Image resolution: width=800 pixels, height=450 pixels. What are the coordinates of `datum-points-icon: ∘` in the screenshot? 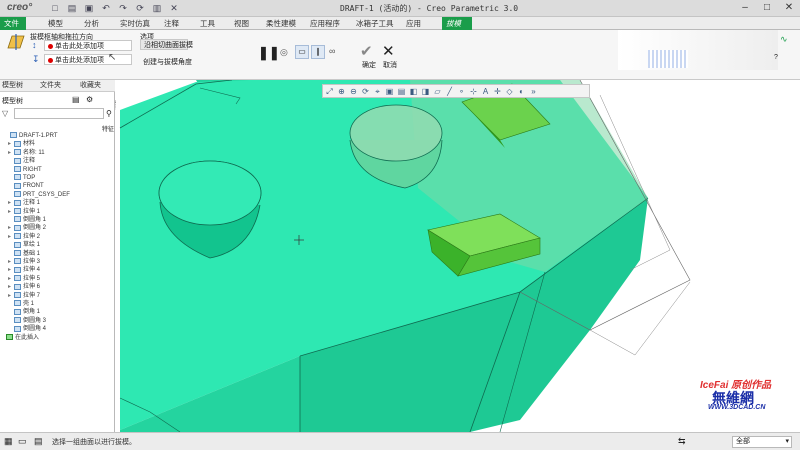 It's located at (461, 91).